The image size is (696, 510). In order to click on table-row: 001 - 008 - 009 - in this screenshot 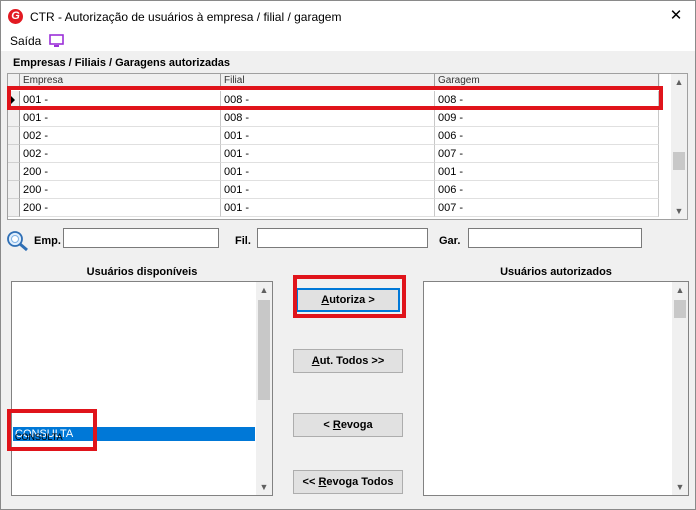, I will do `click(334, 118)`.